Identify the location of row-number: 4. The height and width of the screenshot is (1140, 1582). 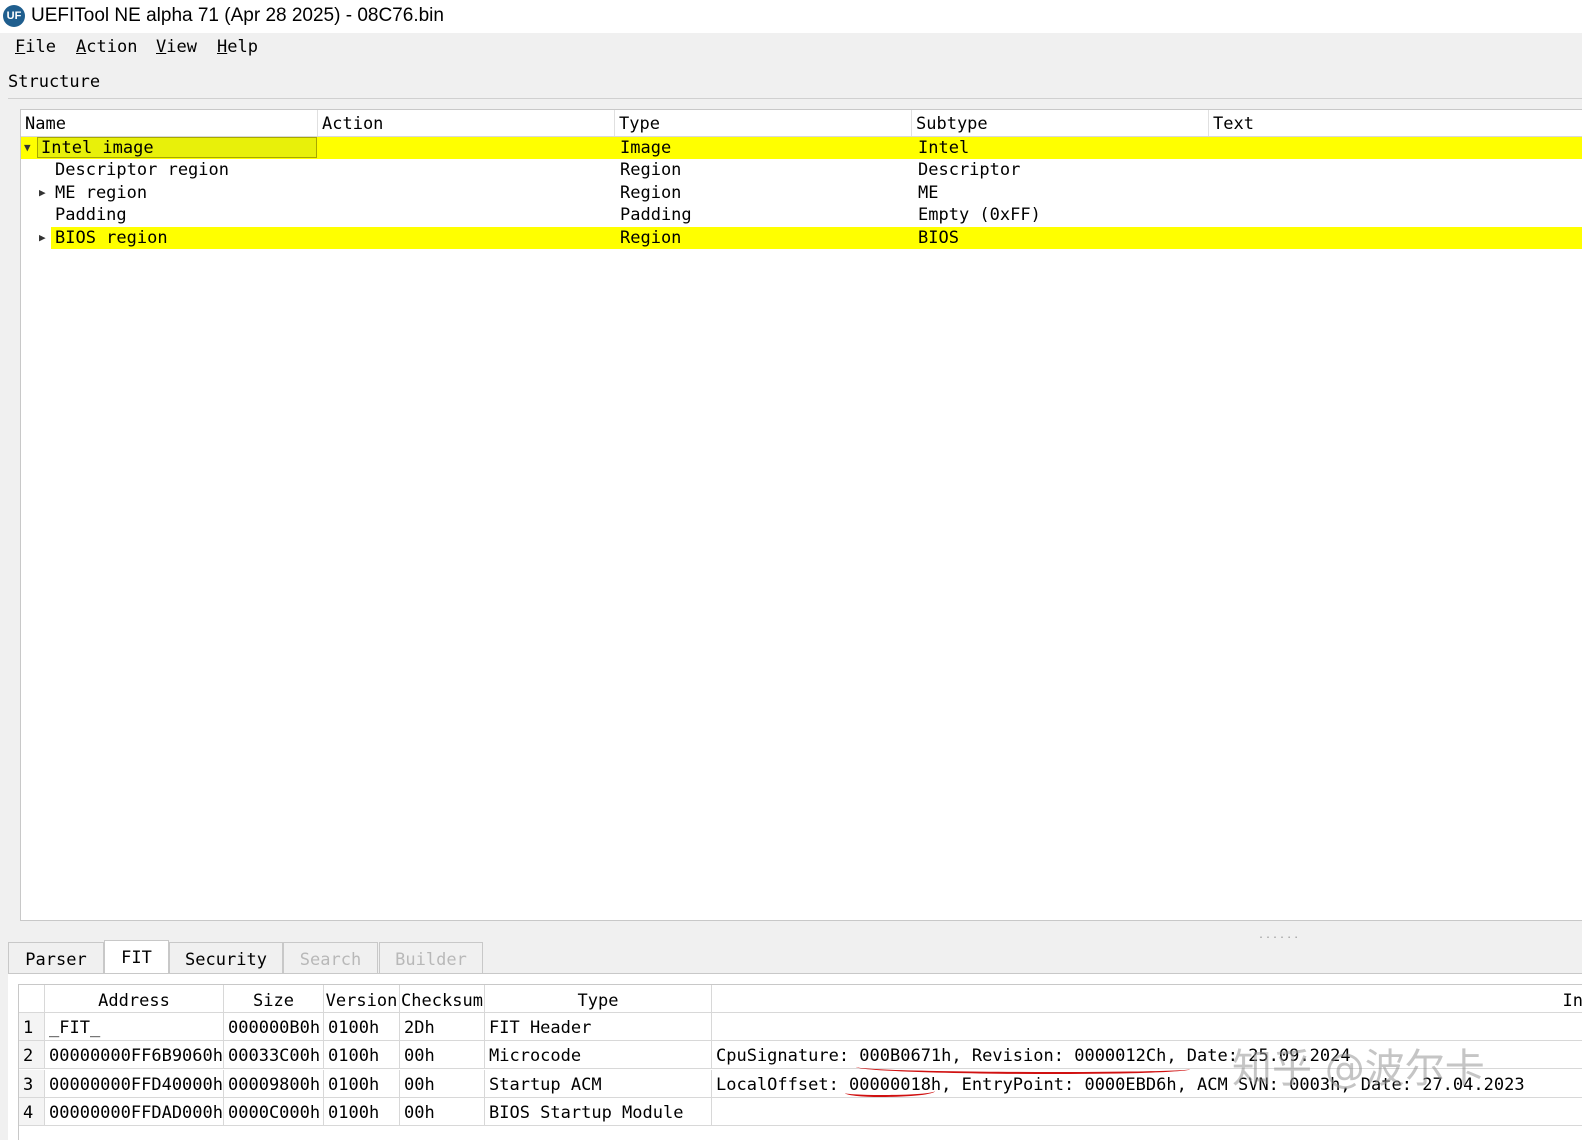
(32, 1112).